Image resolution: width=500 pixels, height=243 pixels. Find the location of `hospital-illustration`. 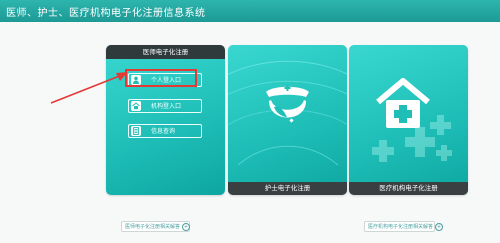

hospital-illustration is located at coordinates (412, 120).